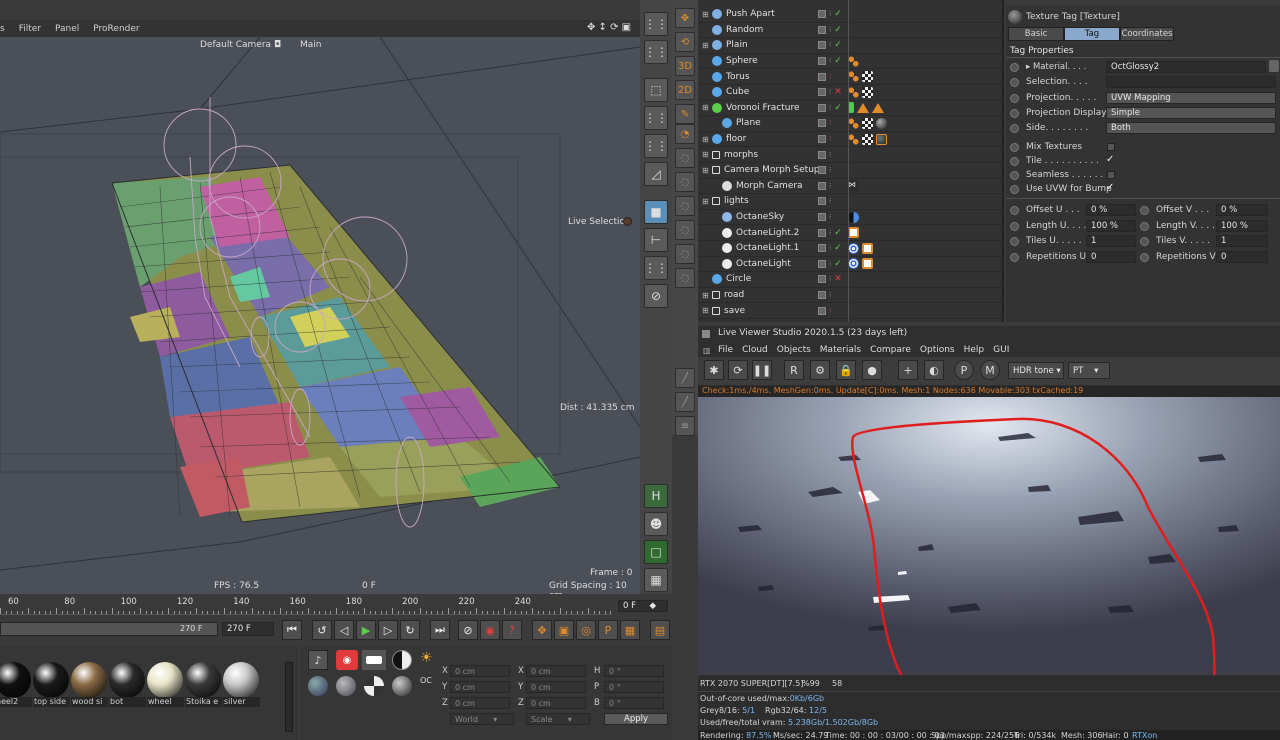  I want to click on rot-b-field: 0 °, so click(634, 703).